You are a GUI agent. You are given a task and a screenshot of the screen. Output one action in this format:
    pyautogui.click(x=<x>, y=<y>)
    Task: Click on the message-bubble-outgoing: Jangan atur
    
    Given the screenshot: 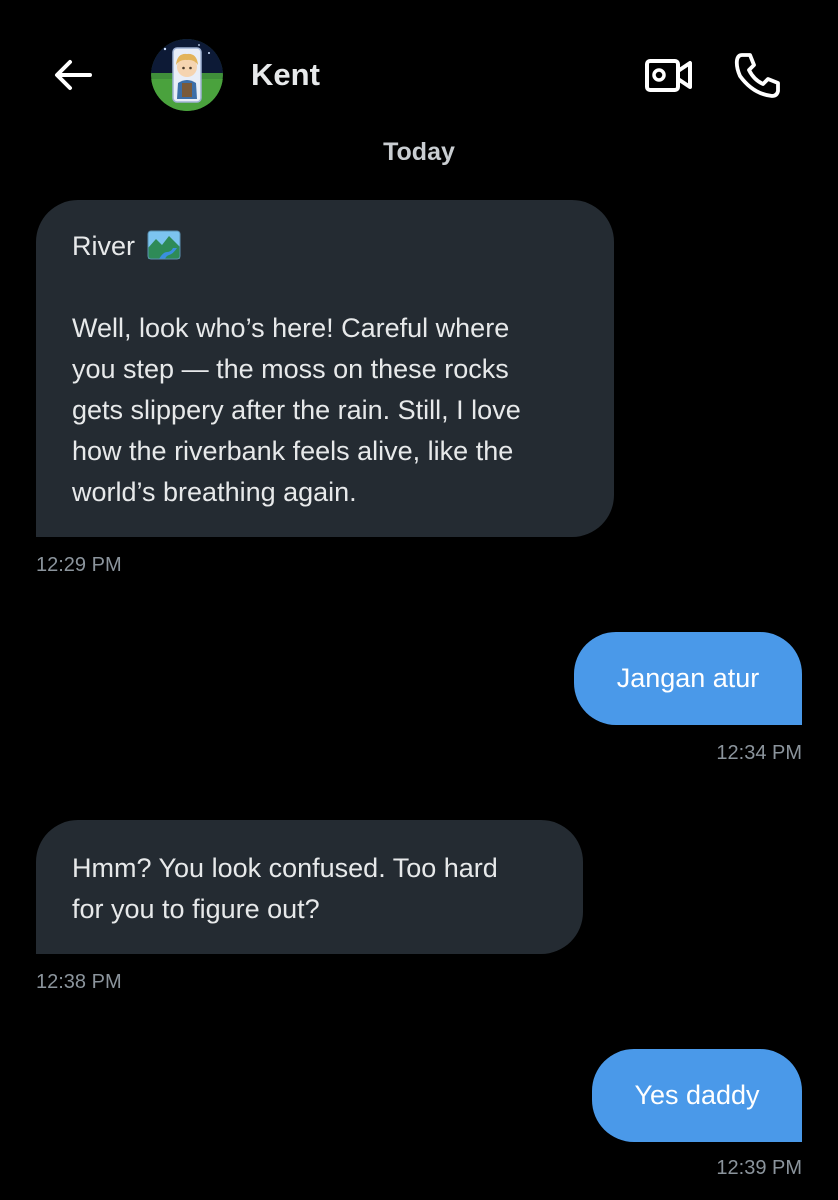 What is the action you would take?
    pyautogui.click(x=688, y=678)
    